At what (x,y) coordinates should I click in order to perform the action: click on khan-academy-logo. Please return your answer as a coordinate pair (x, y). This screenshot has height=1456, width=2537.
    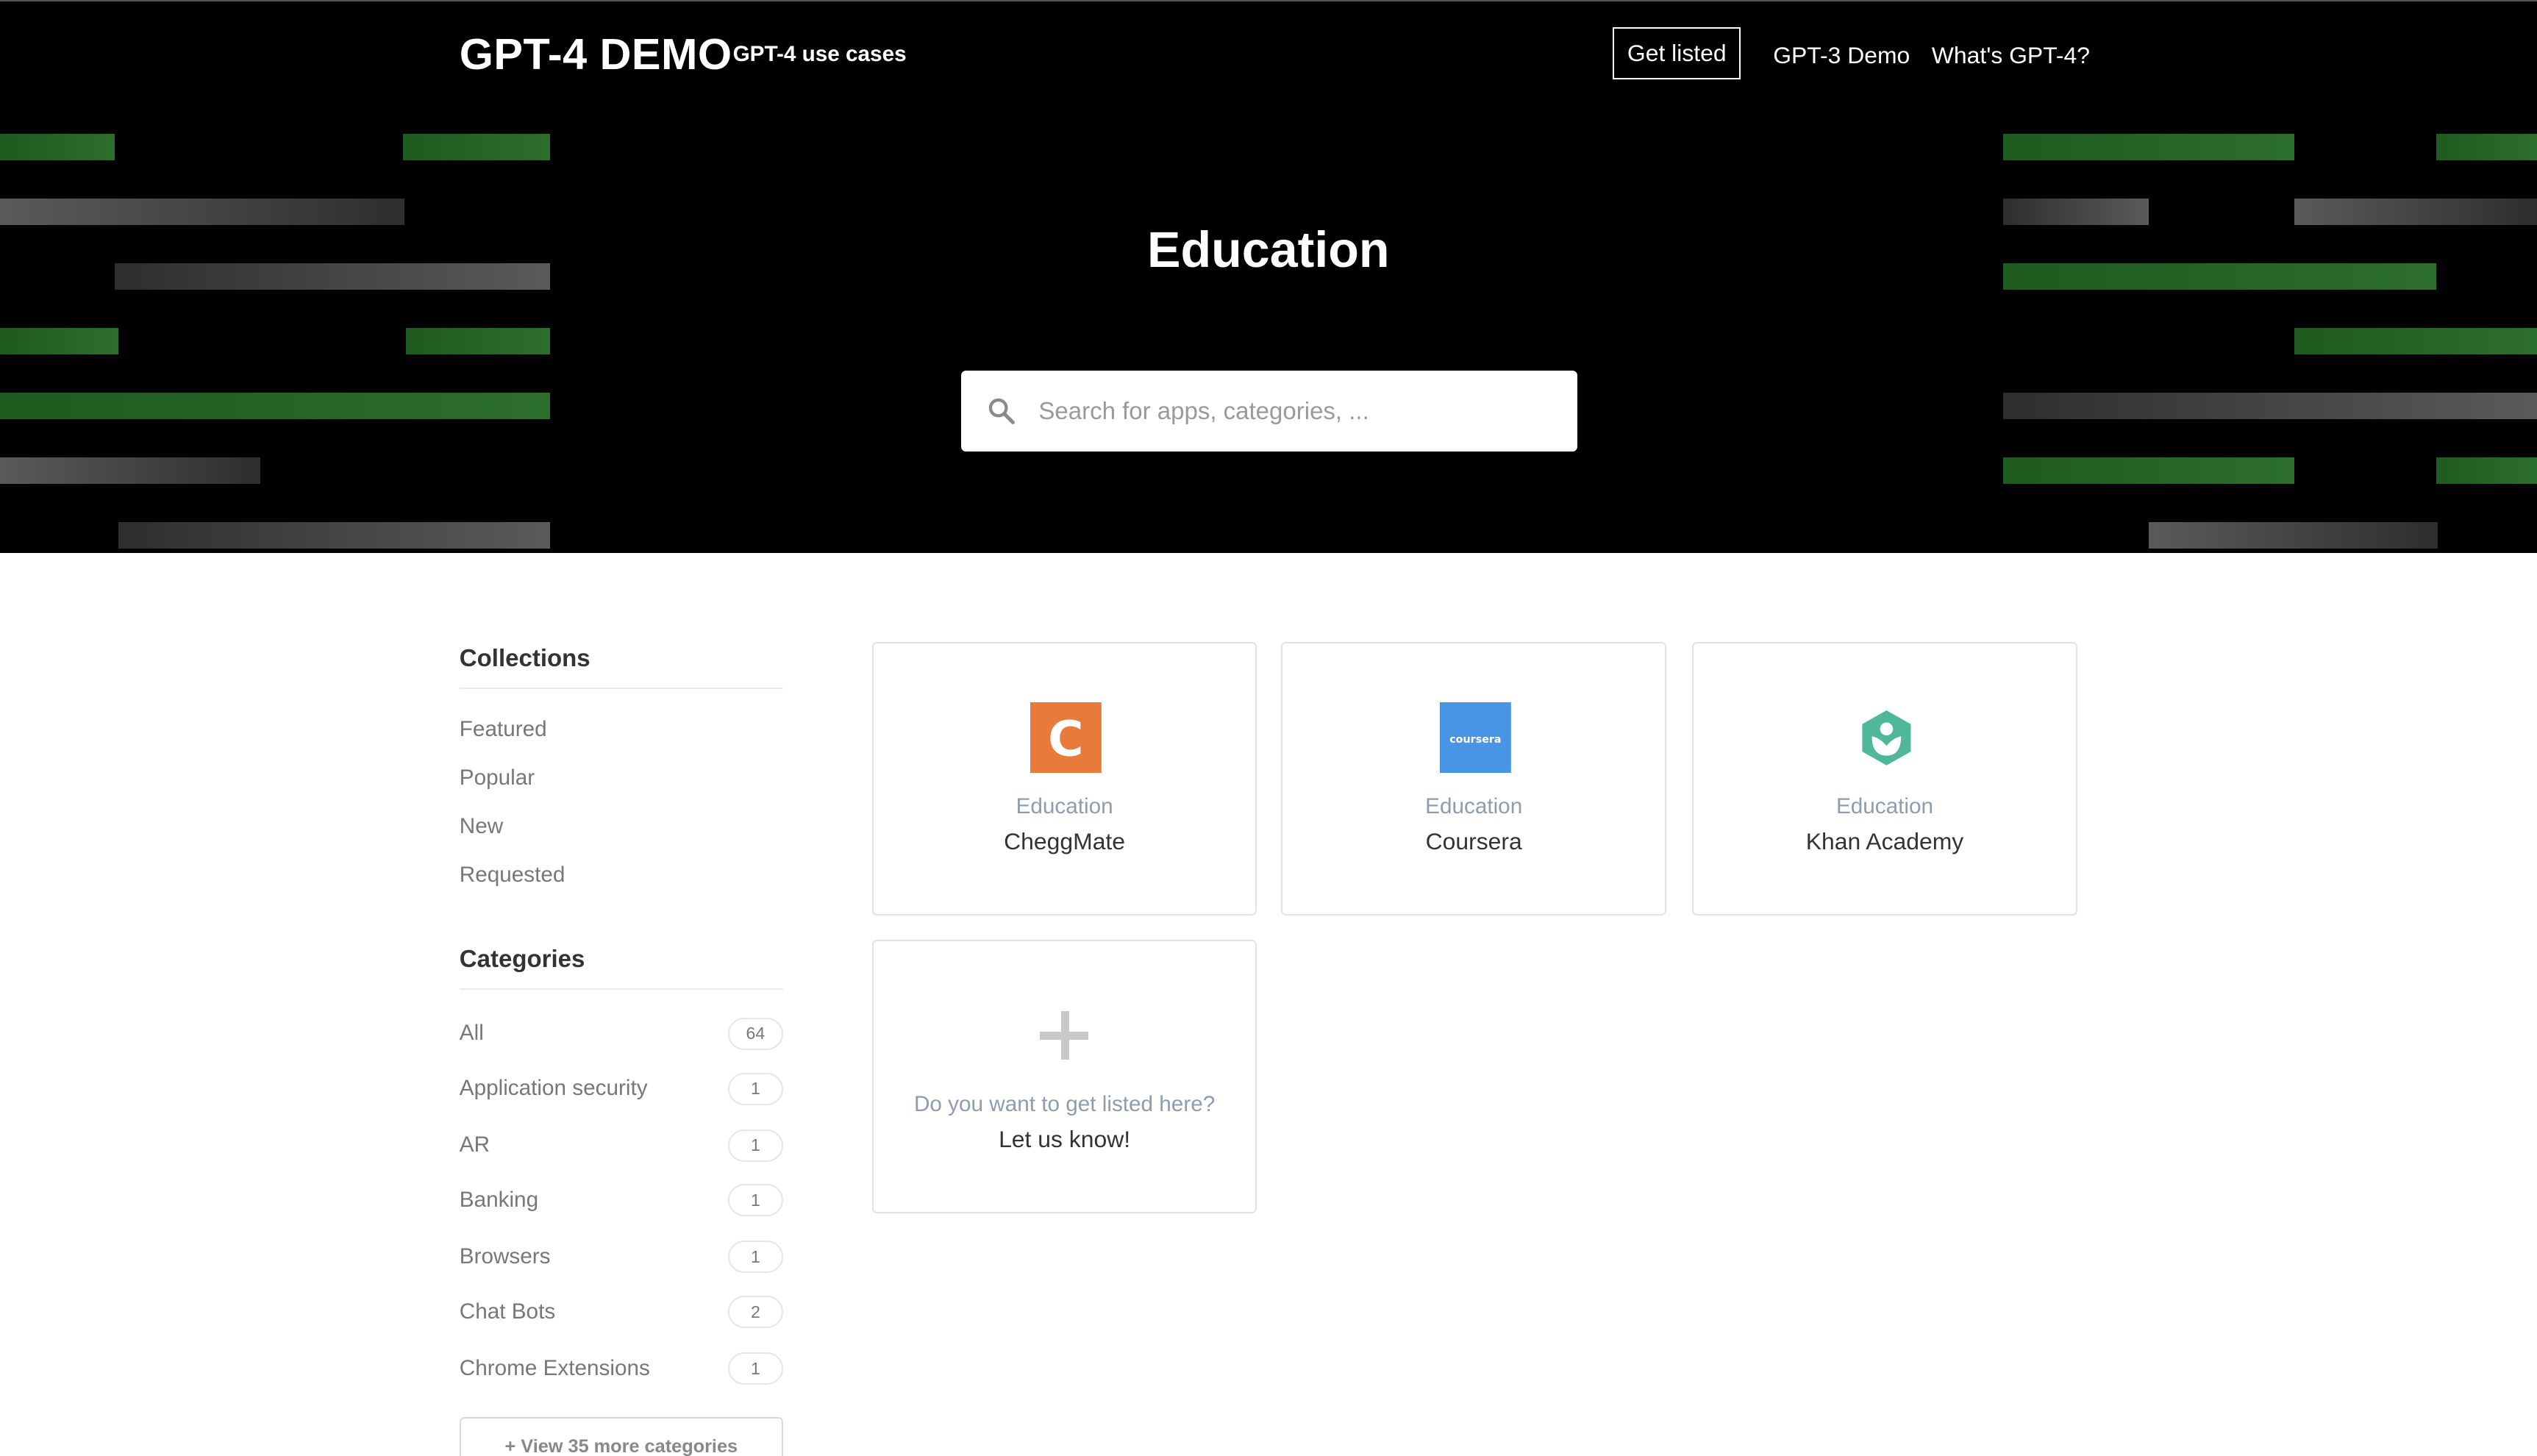
    Looking at the image, I should click on (1886, 738).